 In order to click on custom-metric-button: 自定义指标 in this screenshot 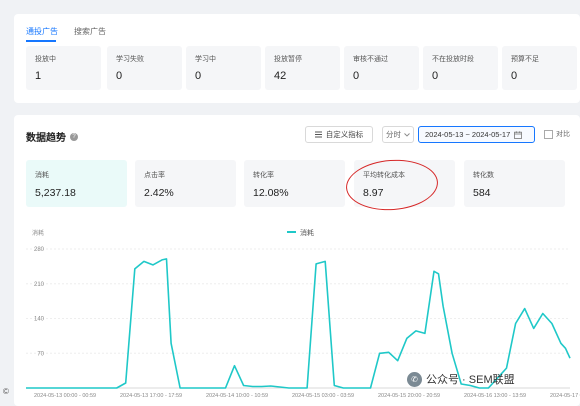, I will do `click(339, 134)`.